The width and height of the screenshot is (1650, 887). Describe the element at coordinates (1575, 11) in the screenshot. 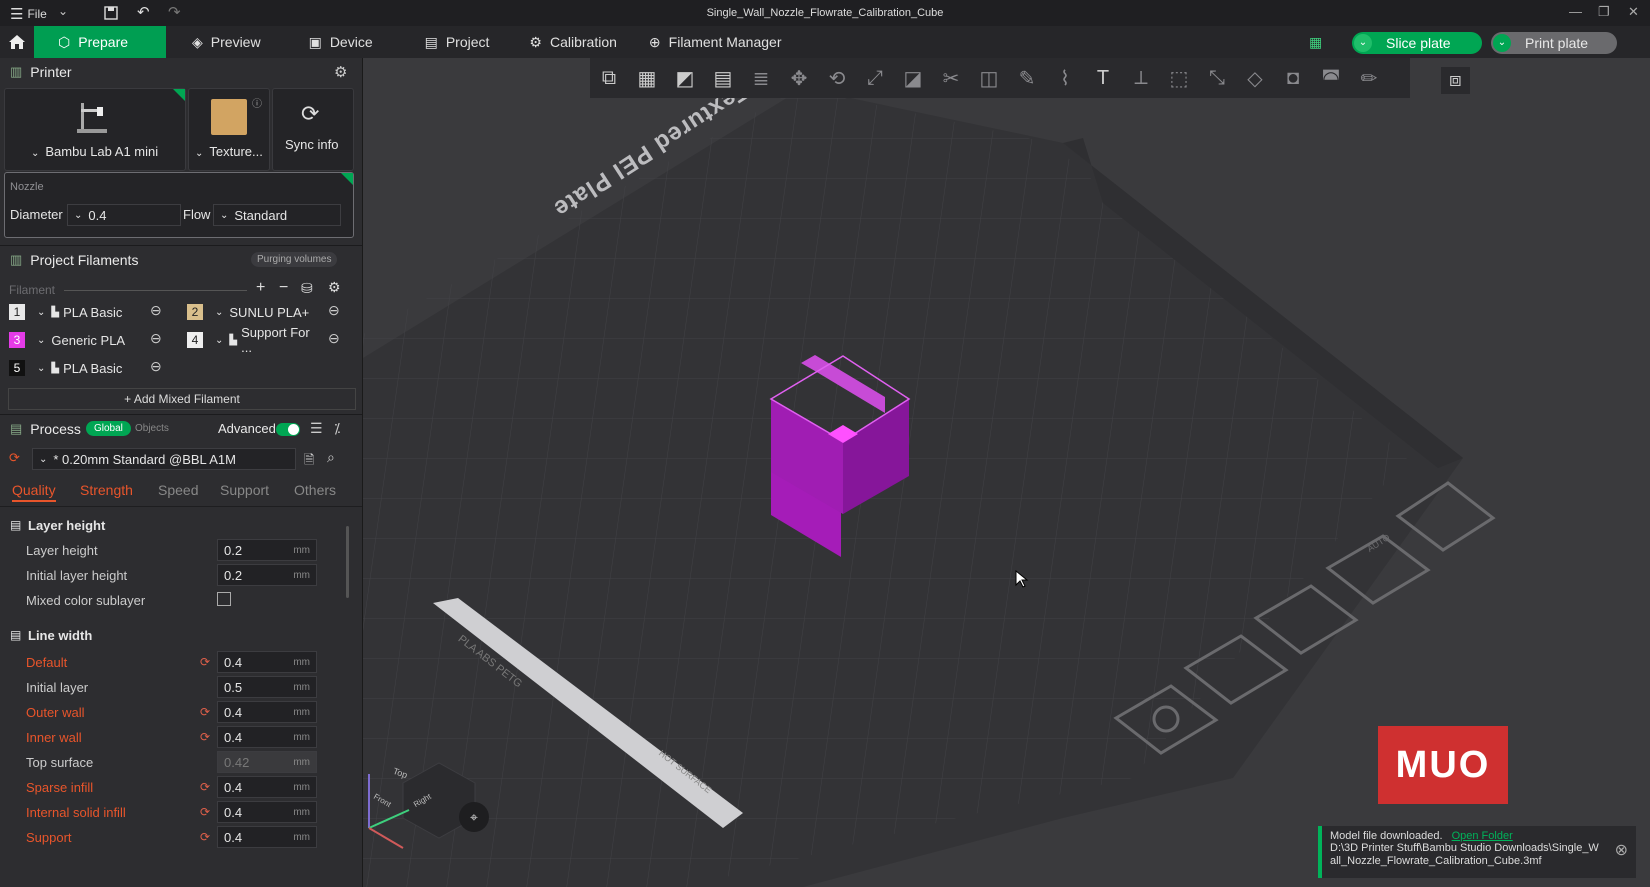

I see `minimize-icon: —` at that location.